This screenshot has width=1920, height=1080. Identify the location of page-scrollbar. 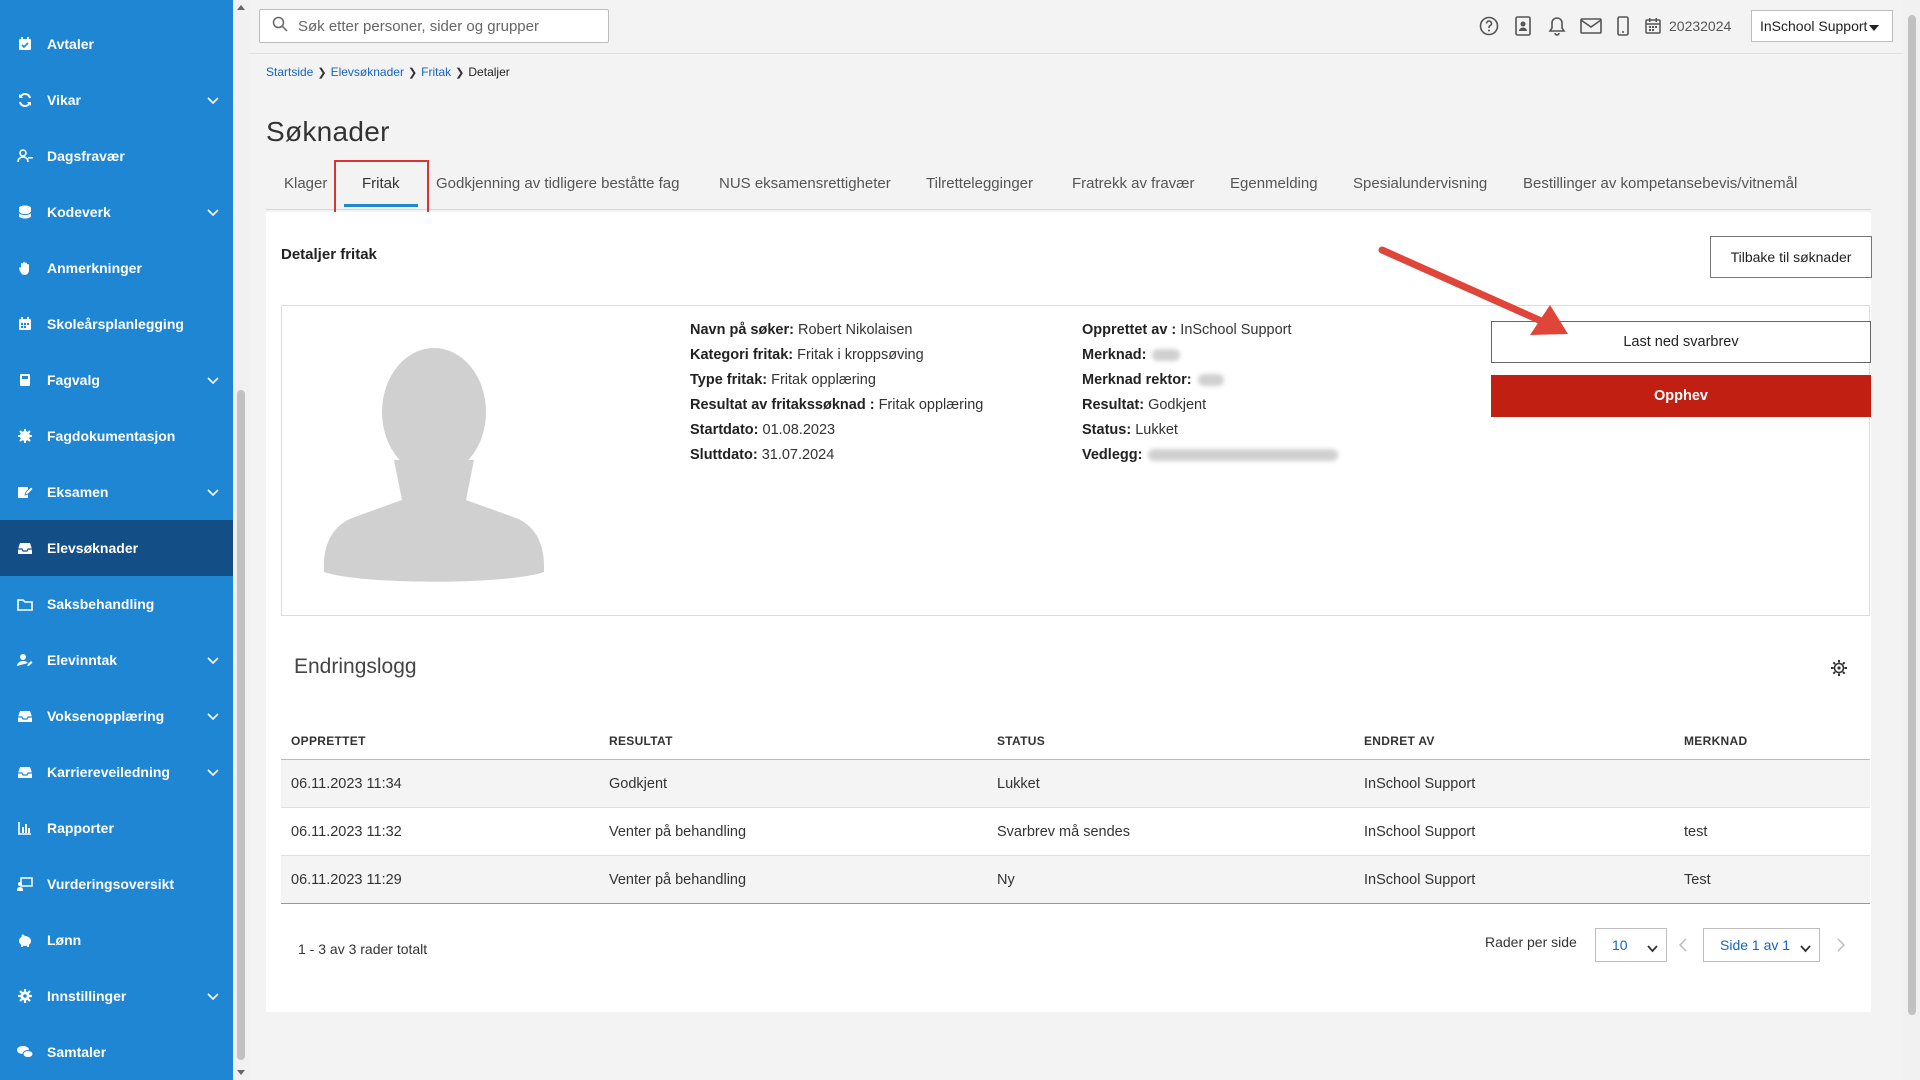
(1911, 540).